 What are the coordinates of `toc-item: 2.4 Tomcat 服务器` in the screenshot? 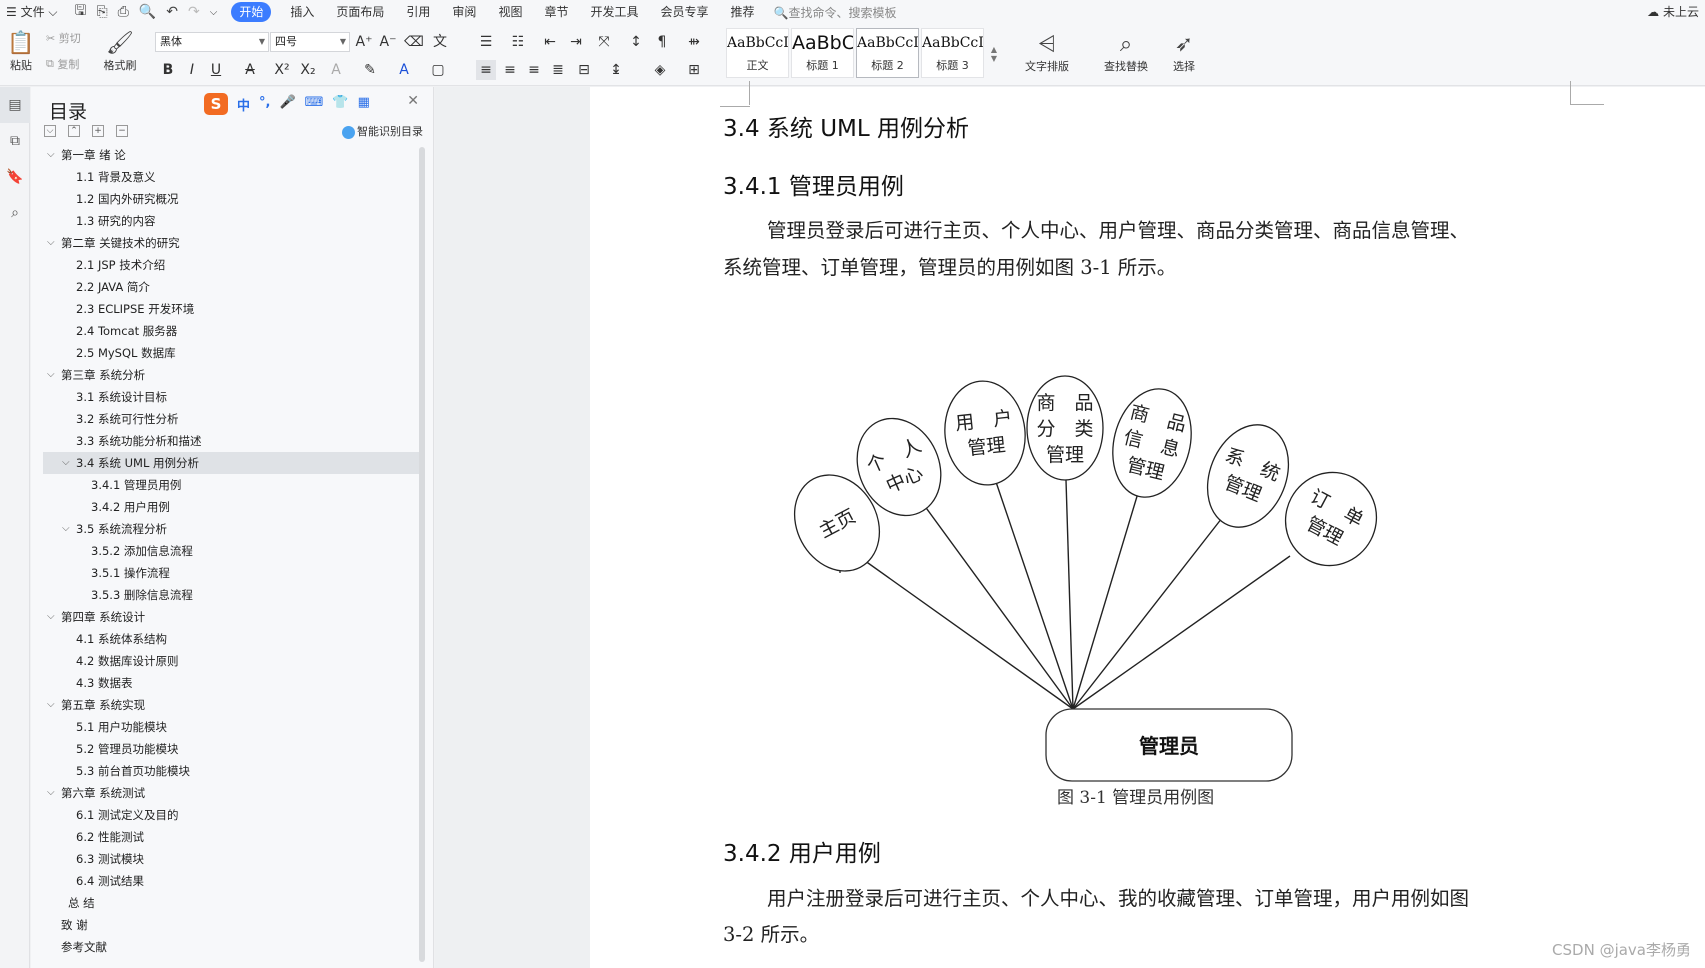 It's located at (233, 331).